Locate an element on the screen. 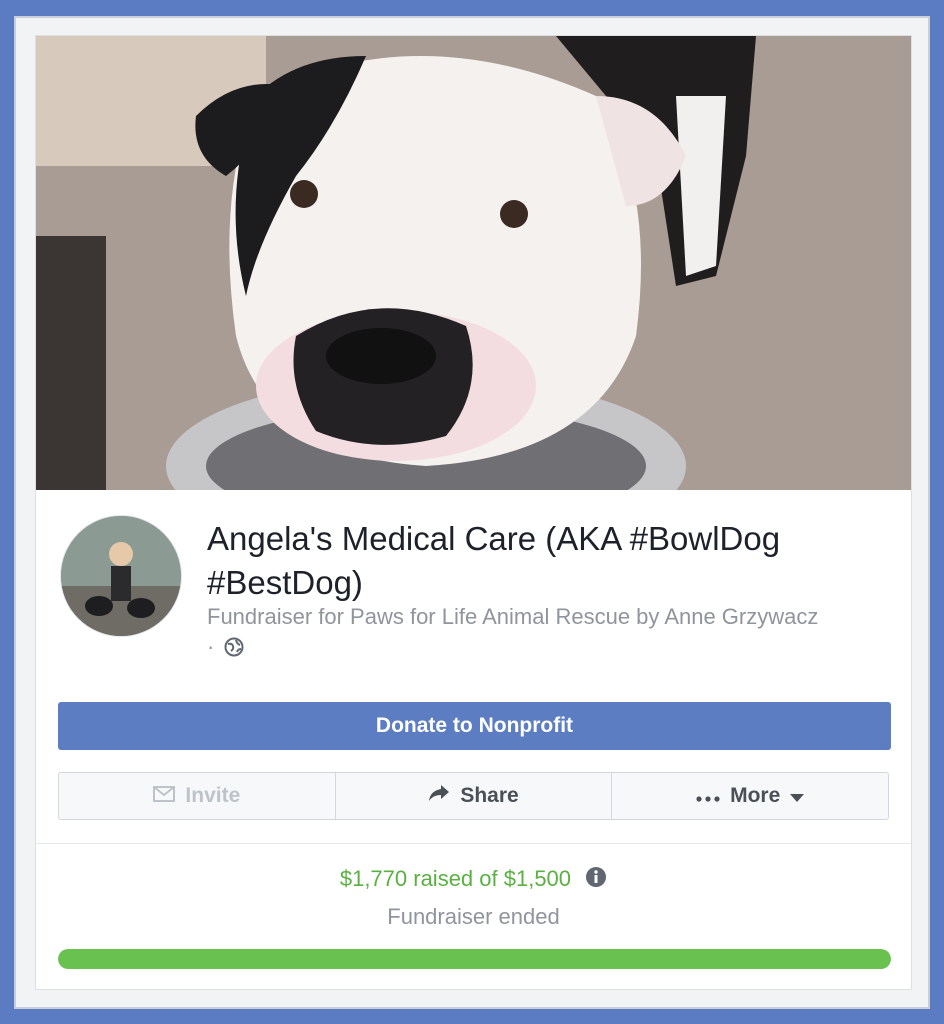  more-button: More is located at coordinates (750, 796).